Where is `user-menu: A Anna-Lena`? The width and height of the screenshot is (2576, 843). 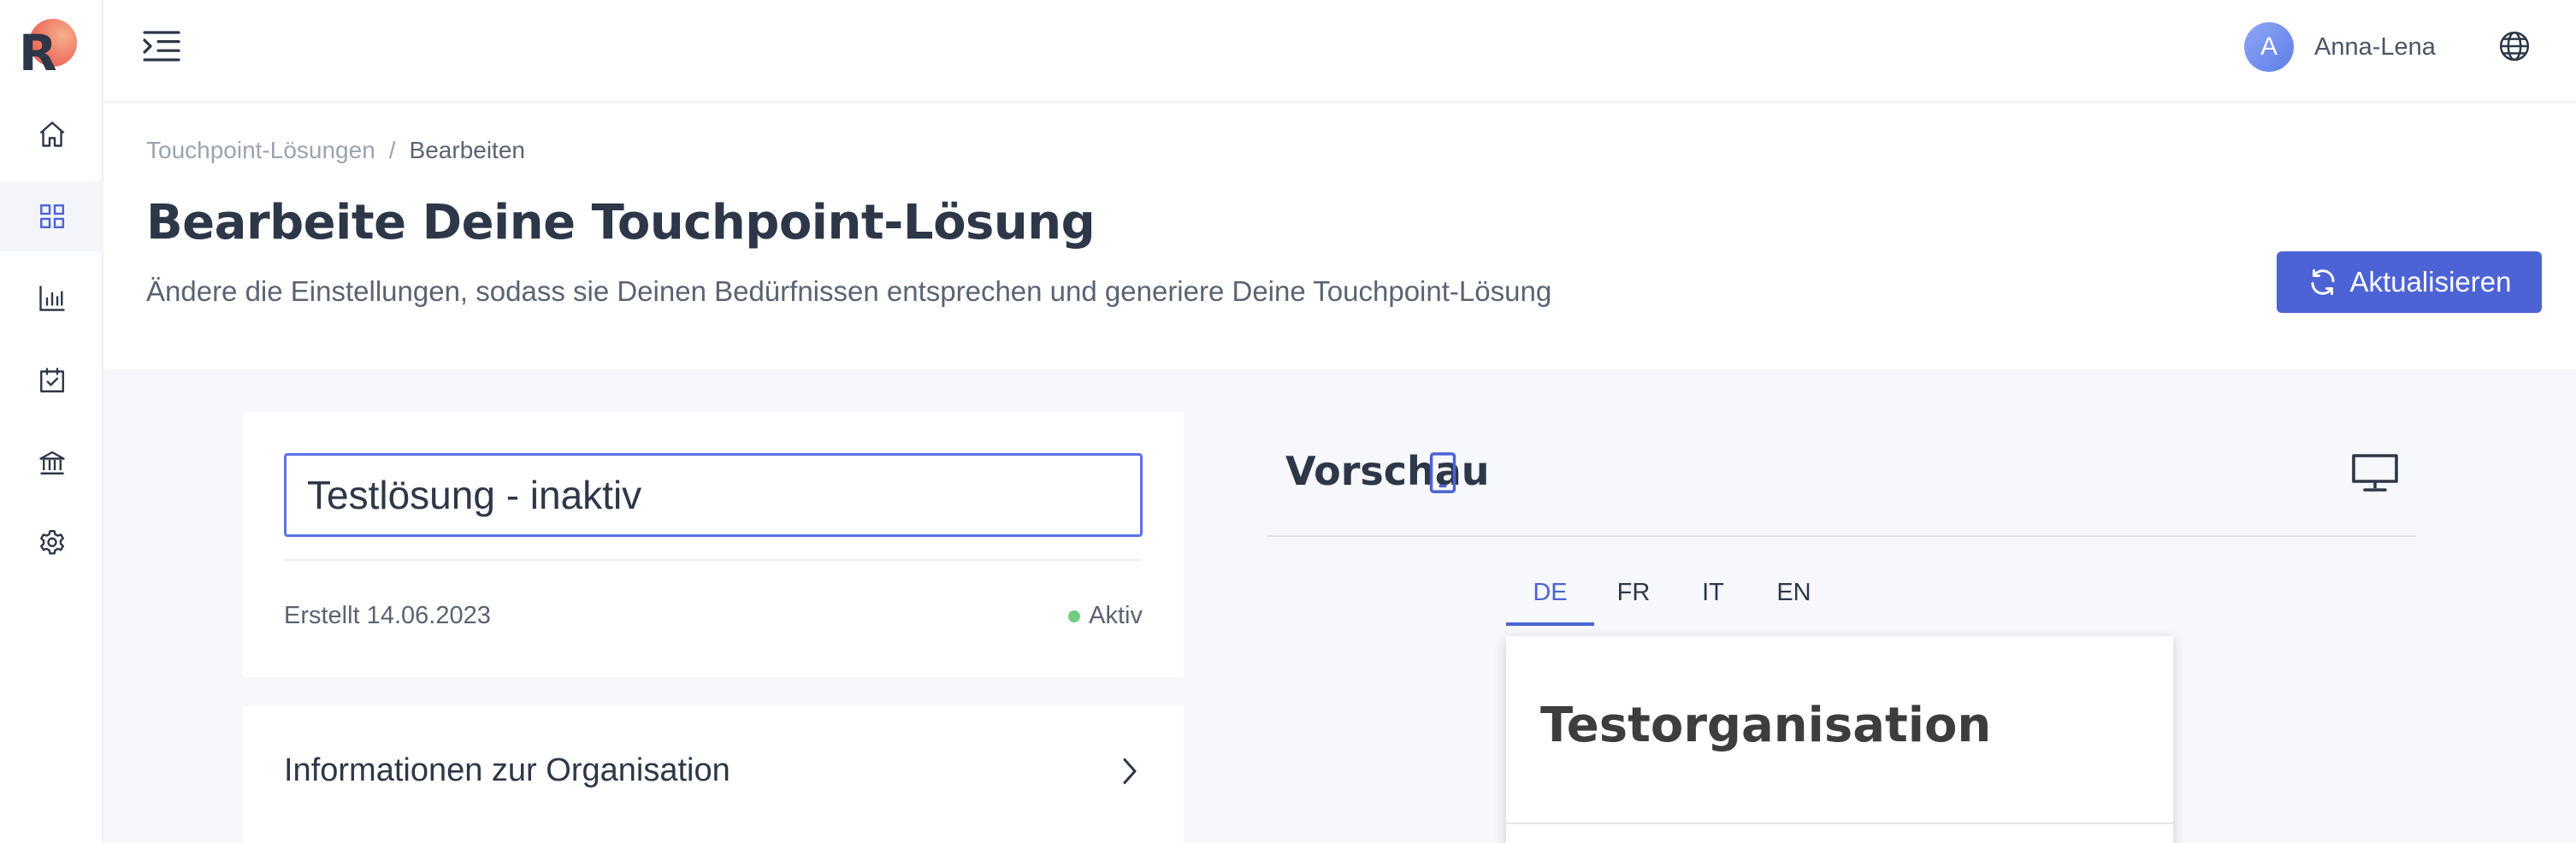 user-menu: A Anna-Lena is located at coordinates (2340, 47).